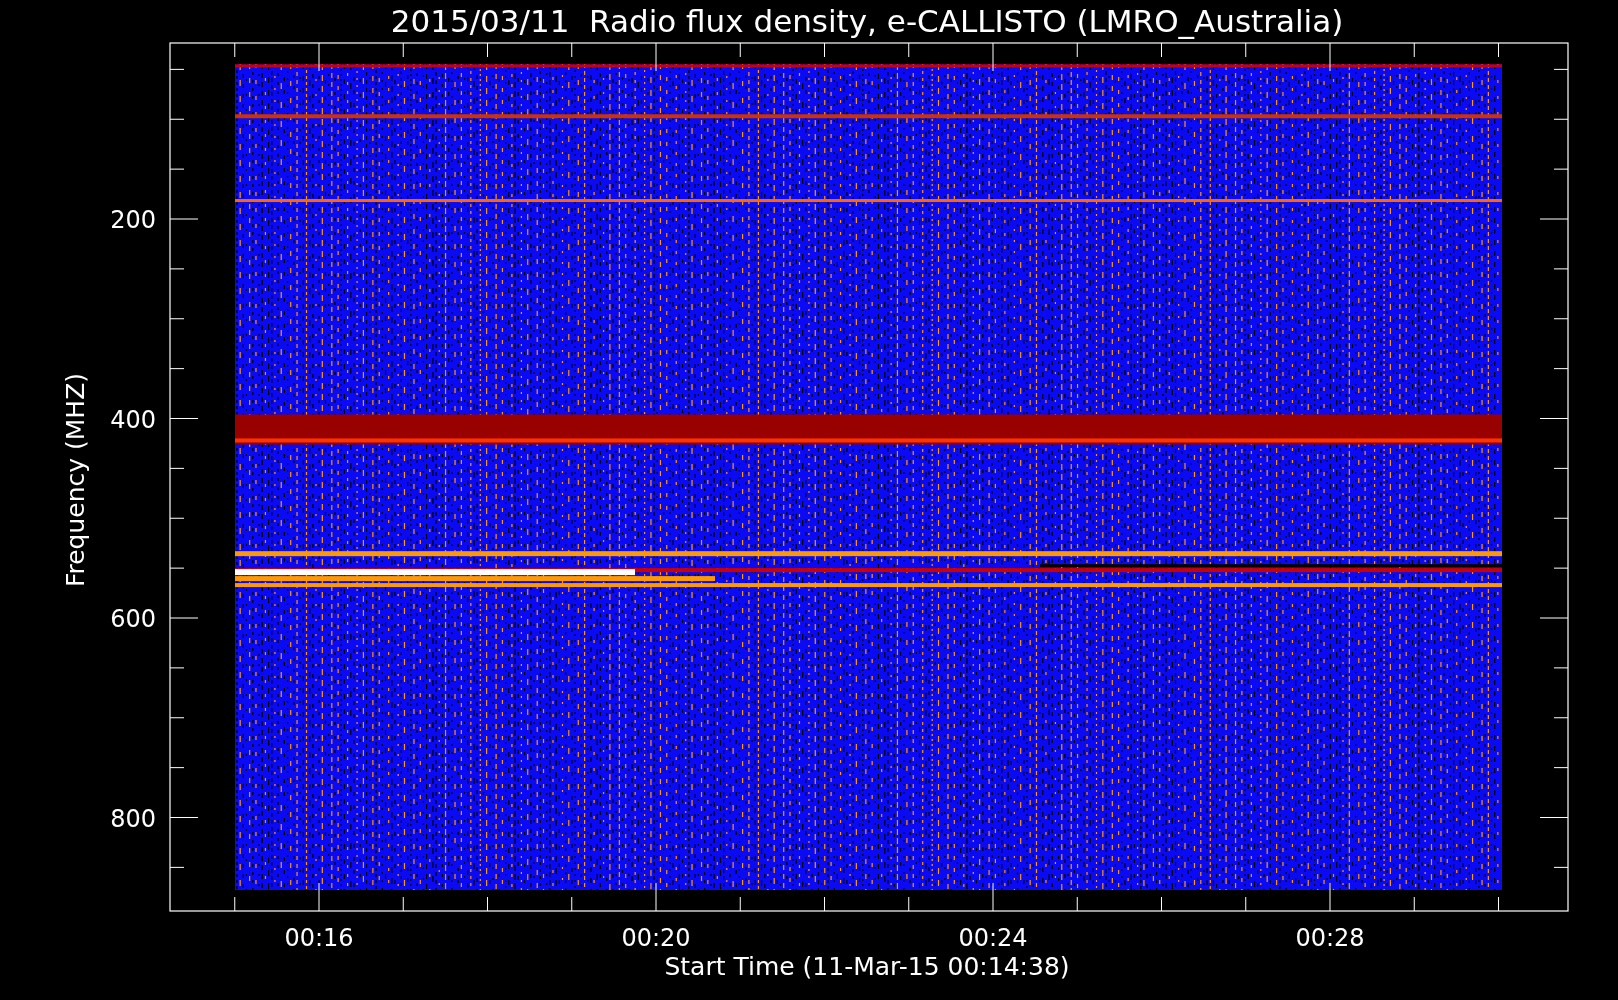 This screenshot has height=1000, width=1618. Describe the element at coordinates (133, 619) in the screenshot. I see `y-tick-label: 600` at that location.